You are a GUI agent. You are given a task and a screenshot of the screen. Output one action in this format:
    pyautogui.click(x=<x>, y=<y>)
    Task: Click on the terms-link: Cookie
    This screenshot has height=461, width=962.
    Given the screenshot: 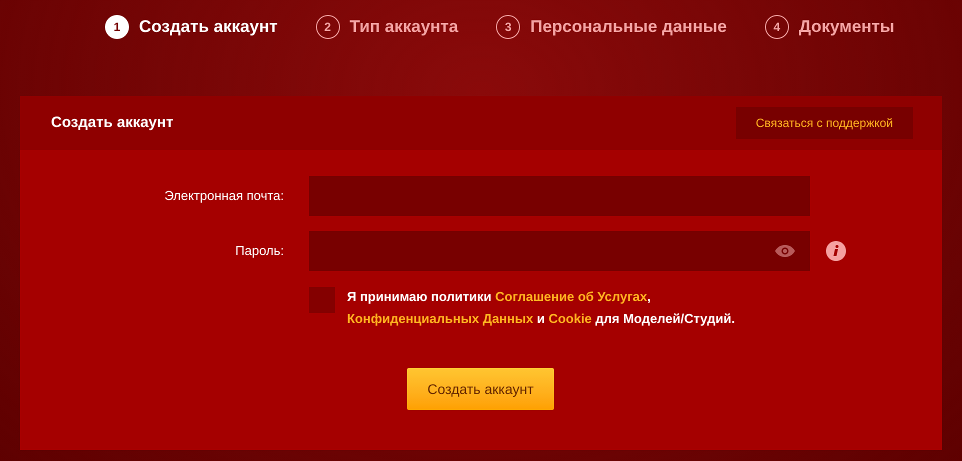 What is the action you would take?
    pyautogui.click(x=570, y=318)
    